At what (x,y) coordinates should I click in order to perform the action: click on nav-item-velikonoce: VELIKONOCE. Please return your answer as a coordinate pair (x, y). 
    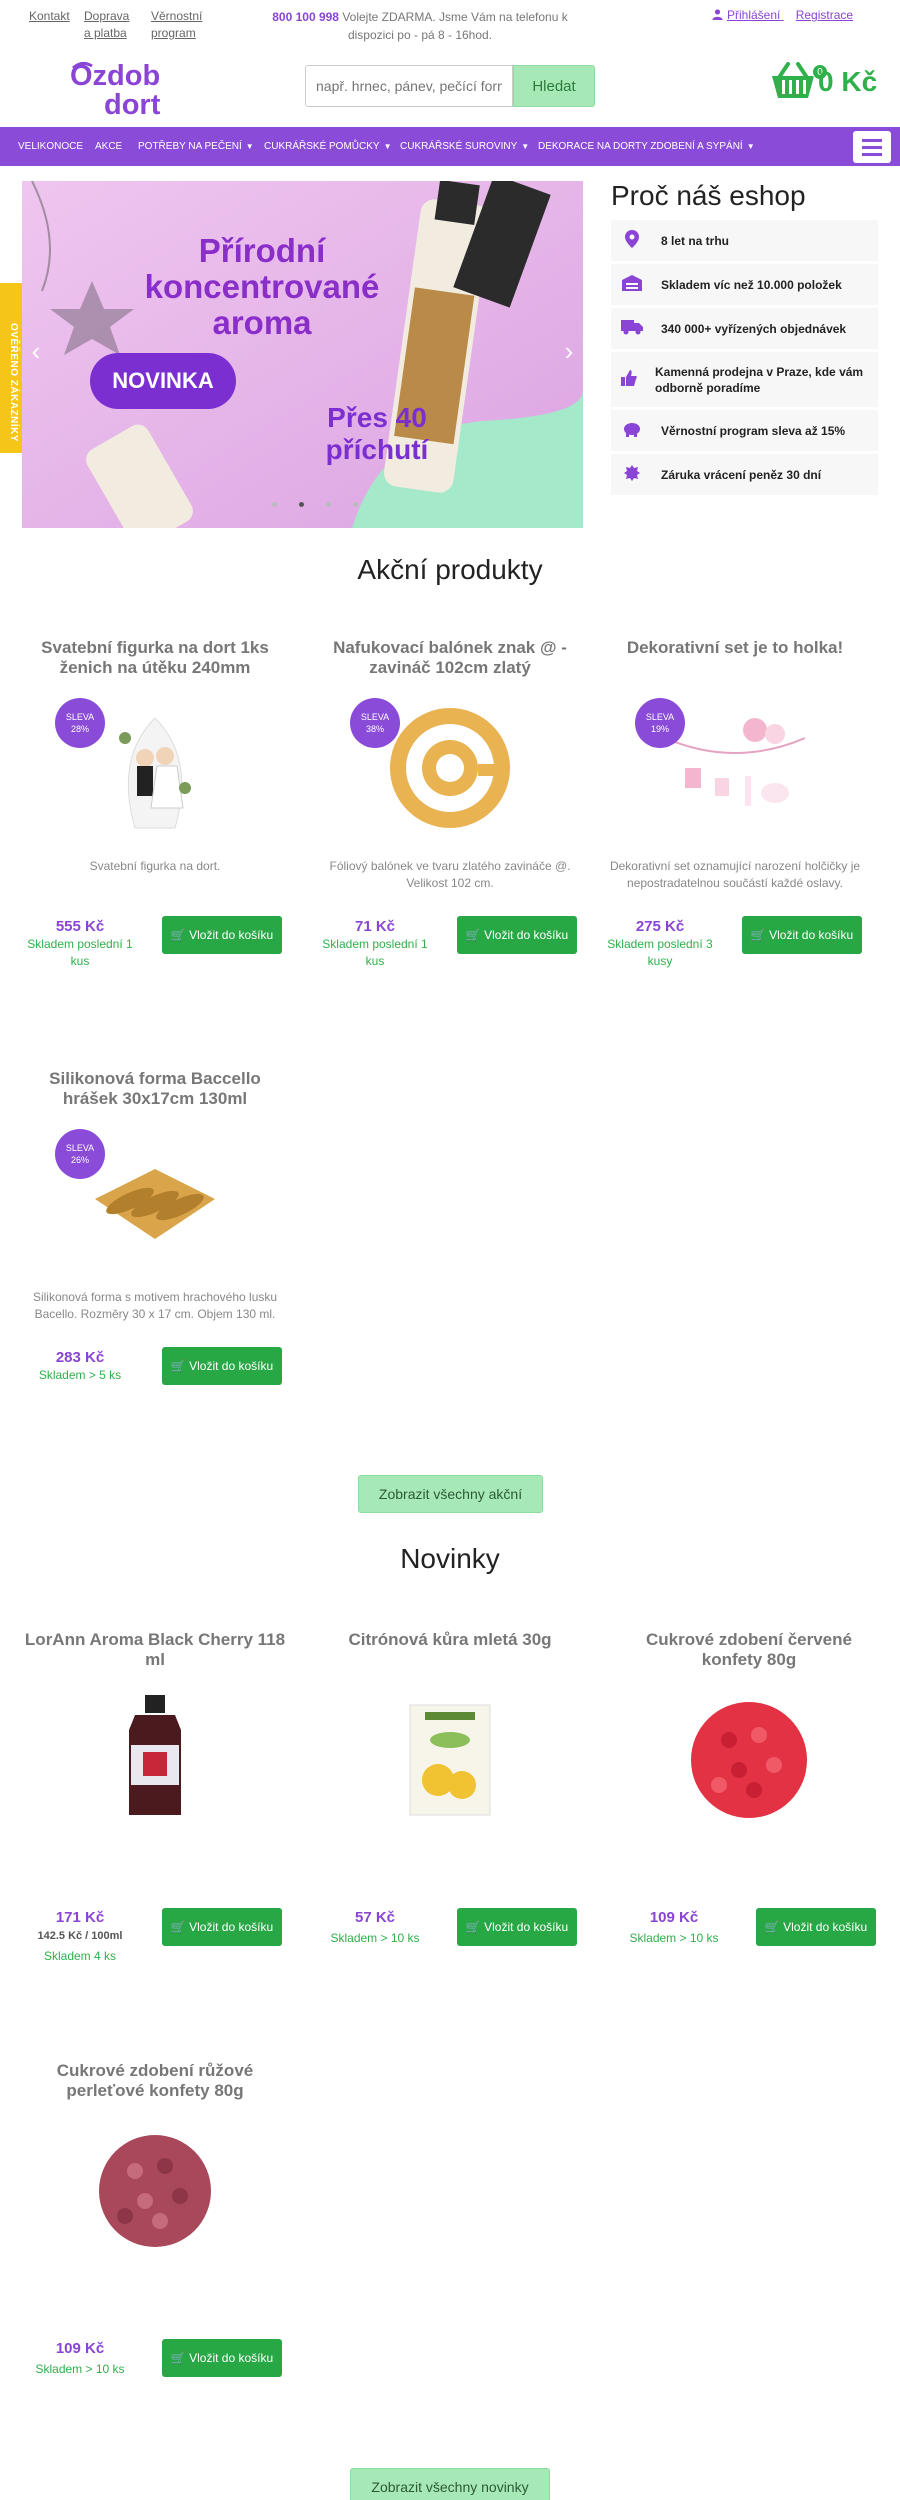
    Looking at the image, I should click on (50, 146).